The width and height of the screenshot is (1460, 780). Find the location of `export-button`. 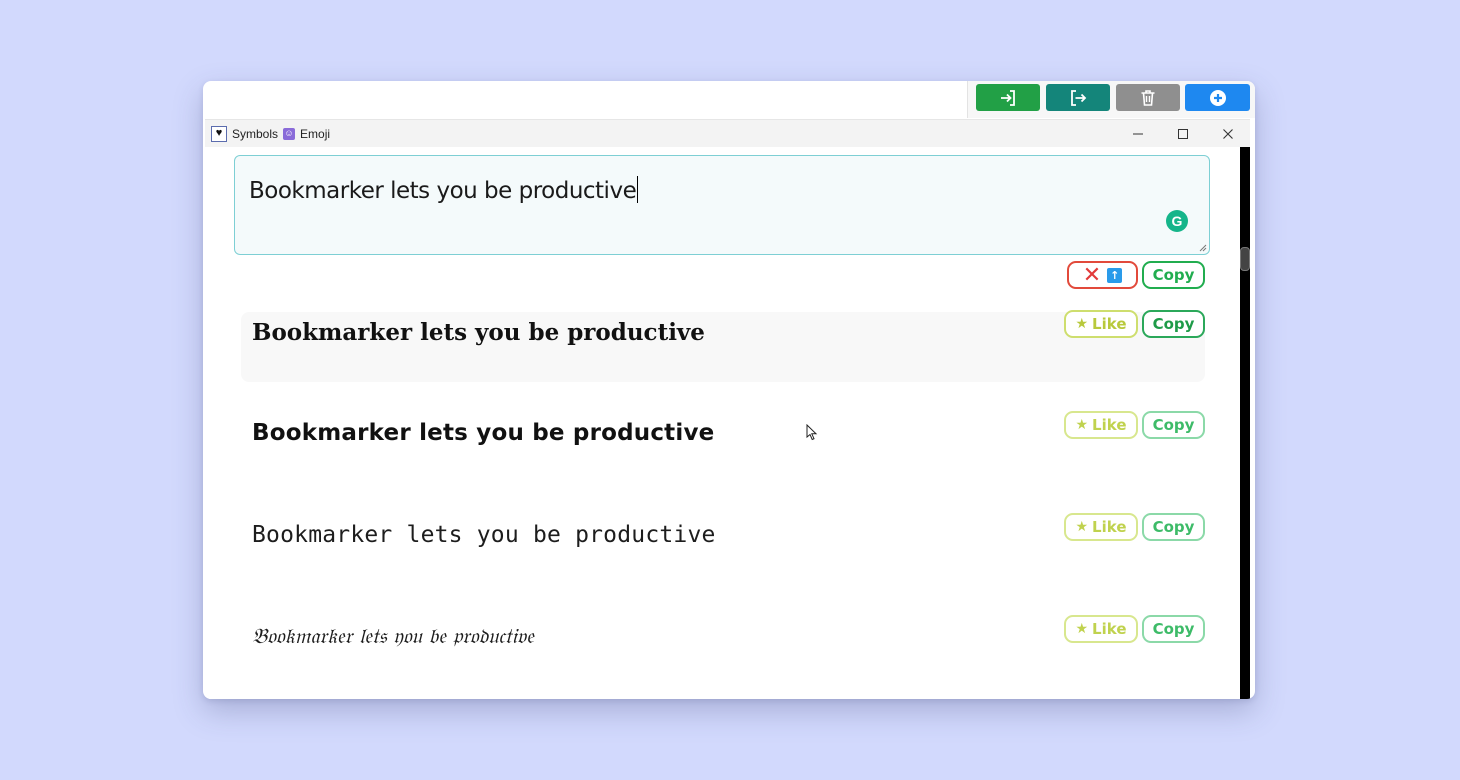

export-button is located at coordinates (1078, 97).